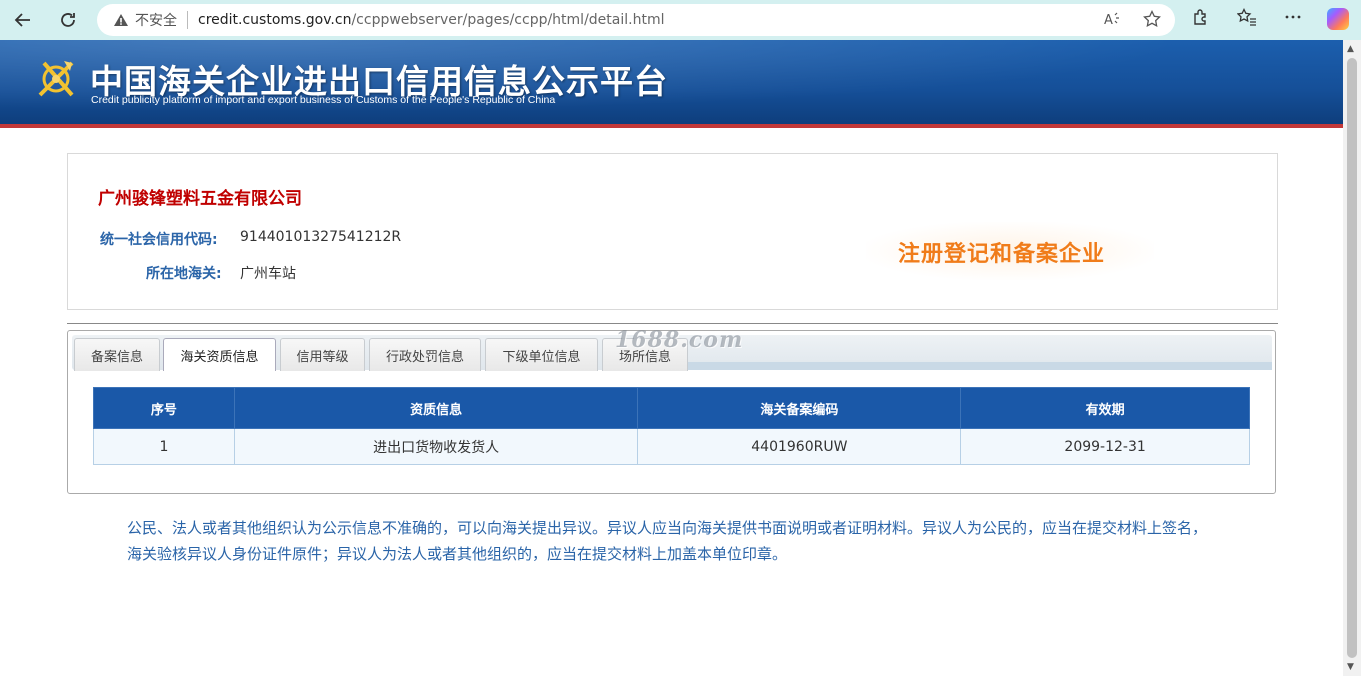 The width and height of the screenshot is (1361, 676). I want to click on url-host: credit.customs.gov.cn, so click(274, 20).